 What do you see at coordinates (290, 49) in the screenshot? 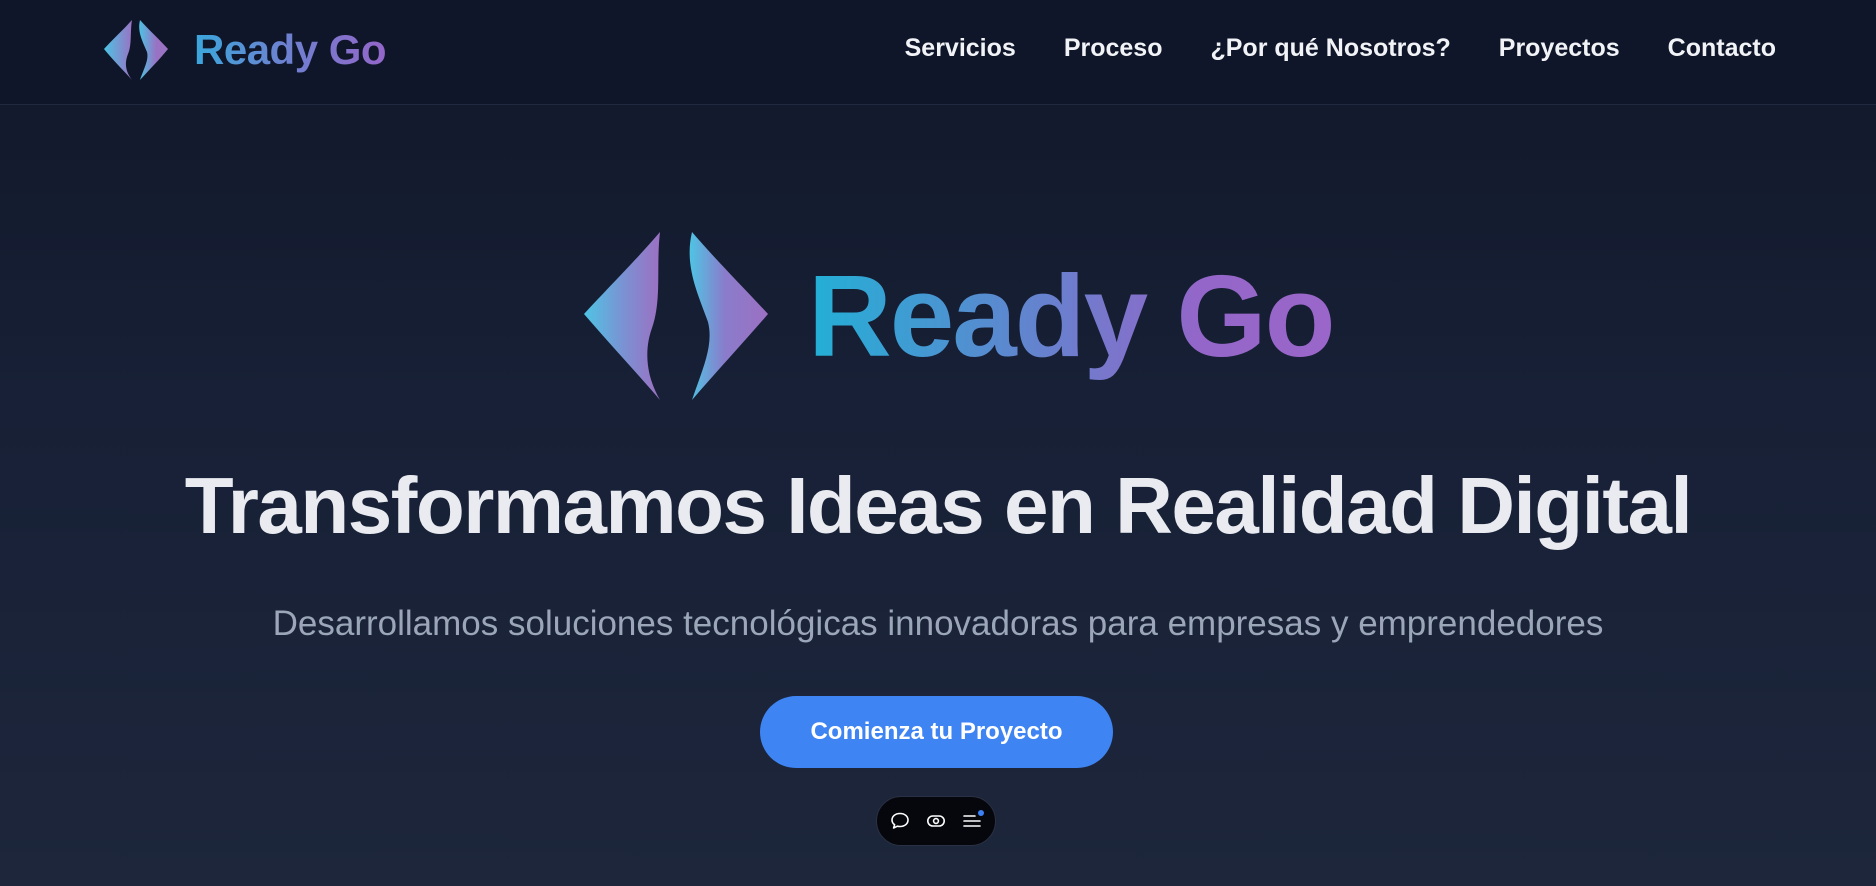
I see `brand-name: Ready Go` at bounding box center [290, 49].